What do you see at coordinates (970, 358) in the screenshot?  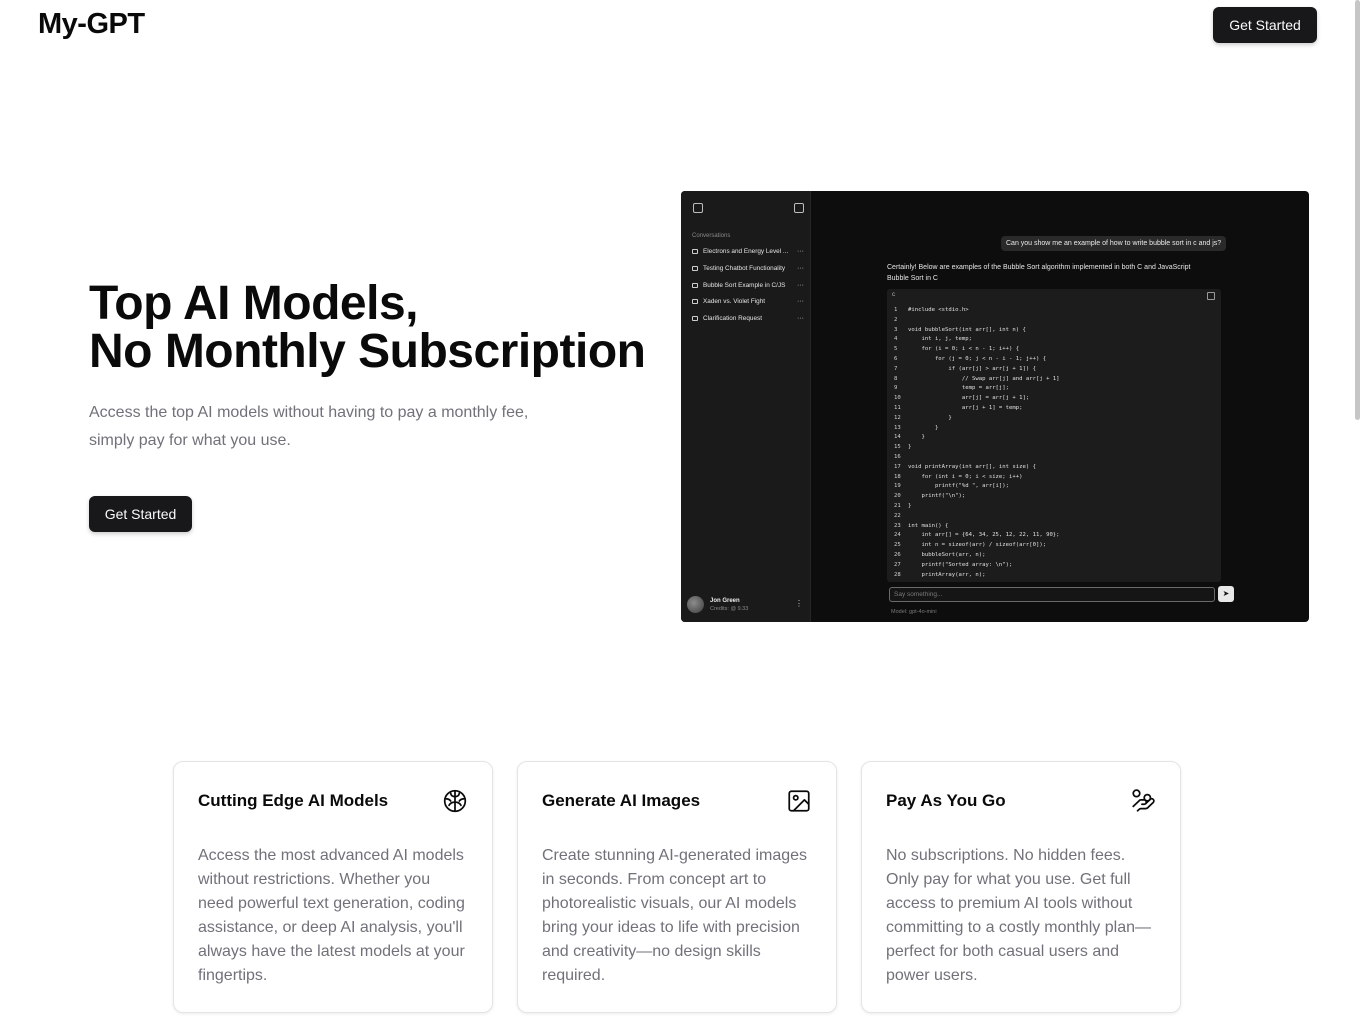 I see `code-line: 6 for (j = 0; j < n - i - 1; j++) {` at bounding box center [970, 358].